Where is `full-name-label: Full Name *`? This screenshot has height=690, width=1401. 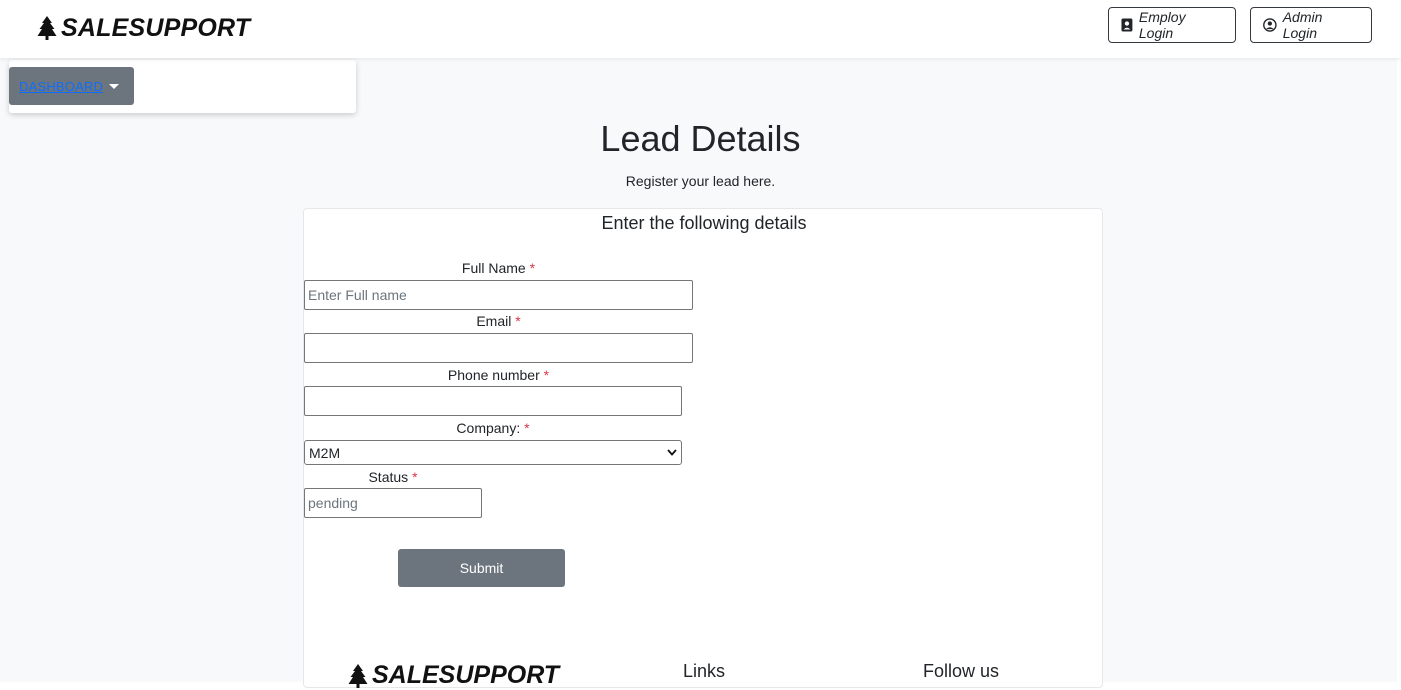
full-name-label: Full Name * is located at coordinates (498, 268).